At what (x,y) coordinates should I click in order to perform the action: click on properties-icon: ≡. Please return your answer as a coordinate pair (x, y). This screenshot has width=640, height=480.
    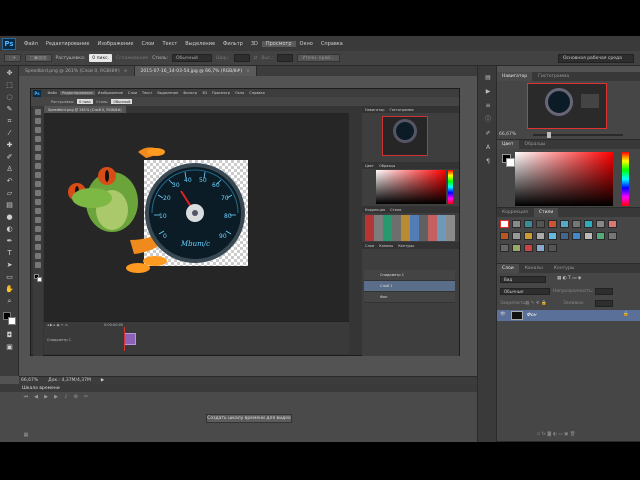
    Looking at the image, I should click on (488, 106).